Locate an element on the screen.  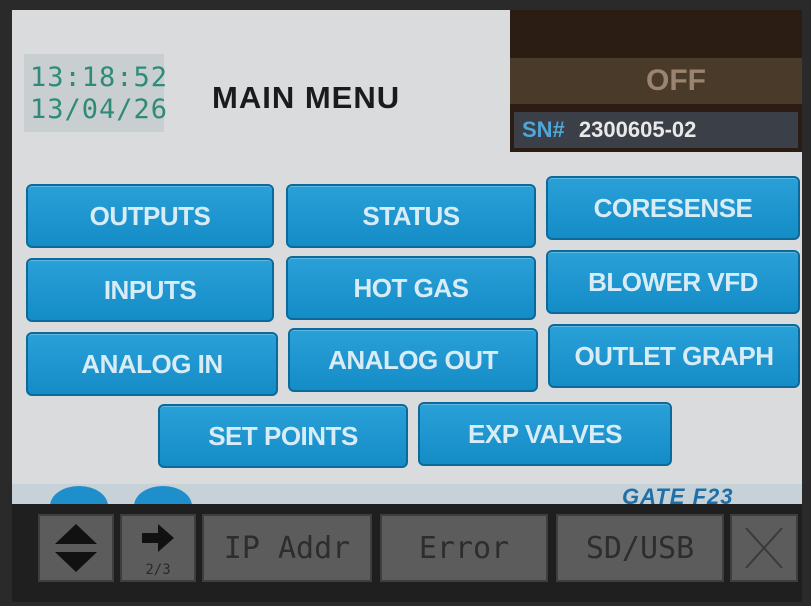
exp-valves-button: EXP VALVES is located at coordinates (545, 434).